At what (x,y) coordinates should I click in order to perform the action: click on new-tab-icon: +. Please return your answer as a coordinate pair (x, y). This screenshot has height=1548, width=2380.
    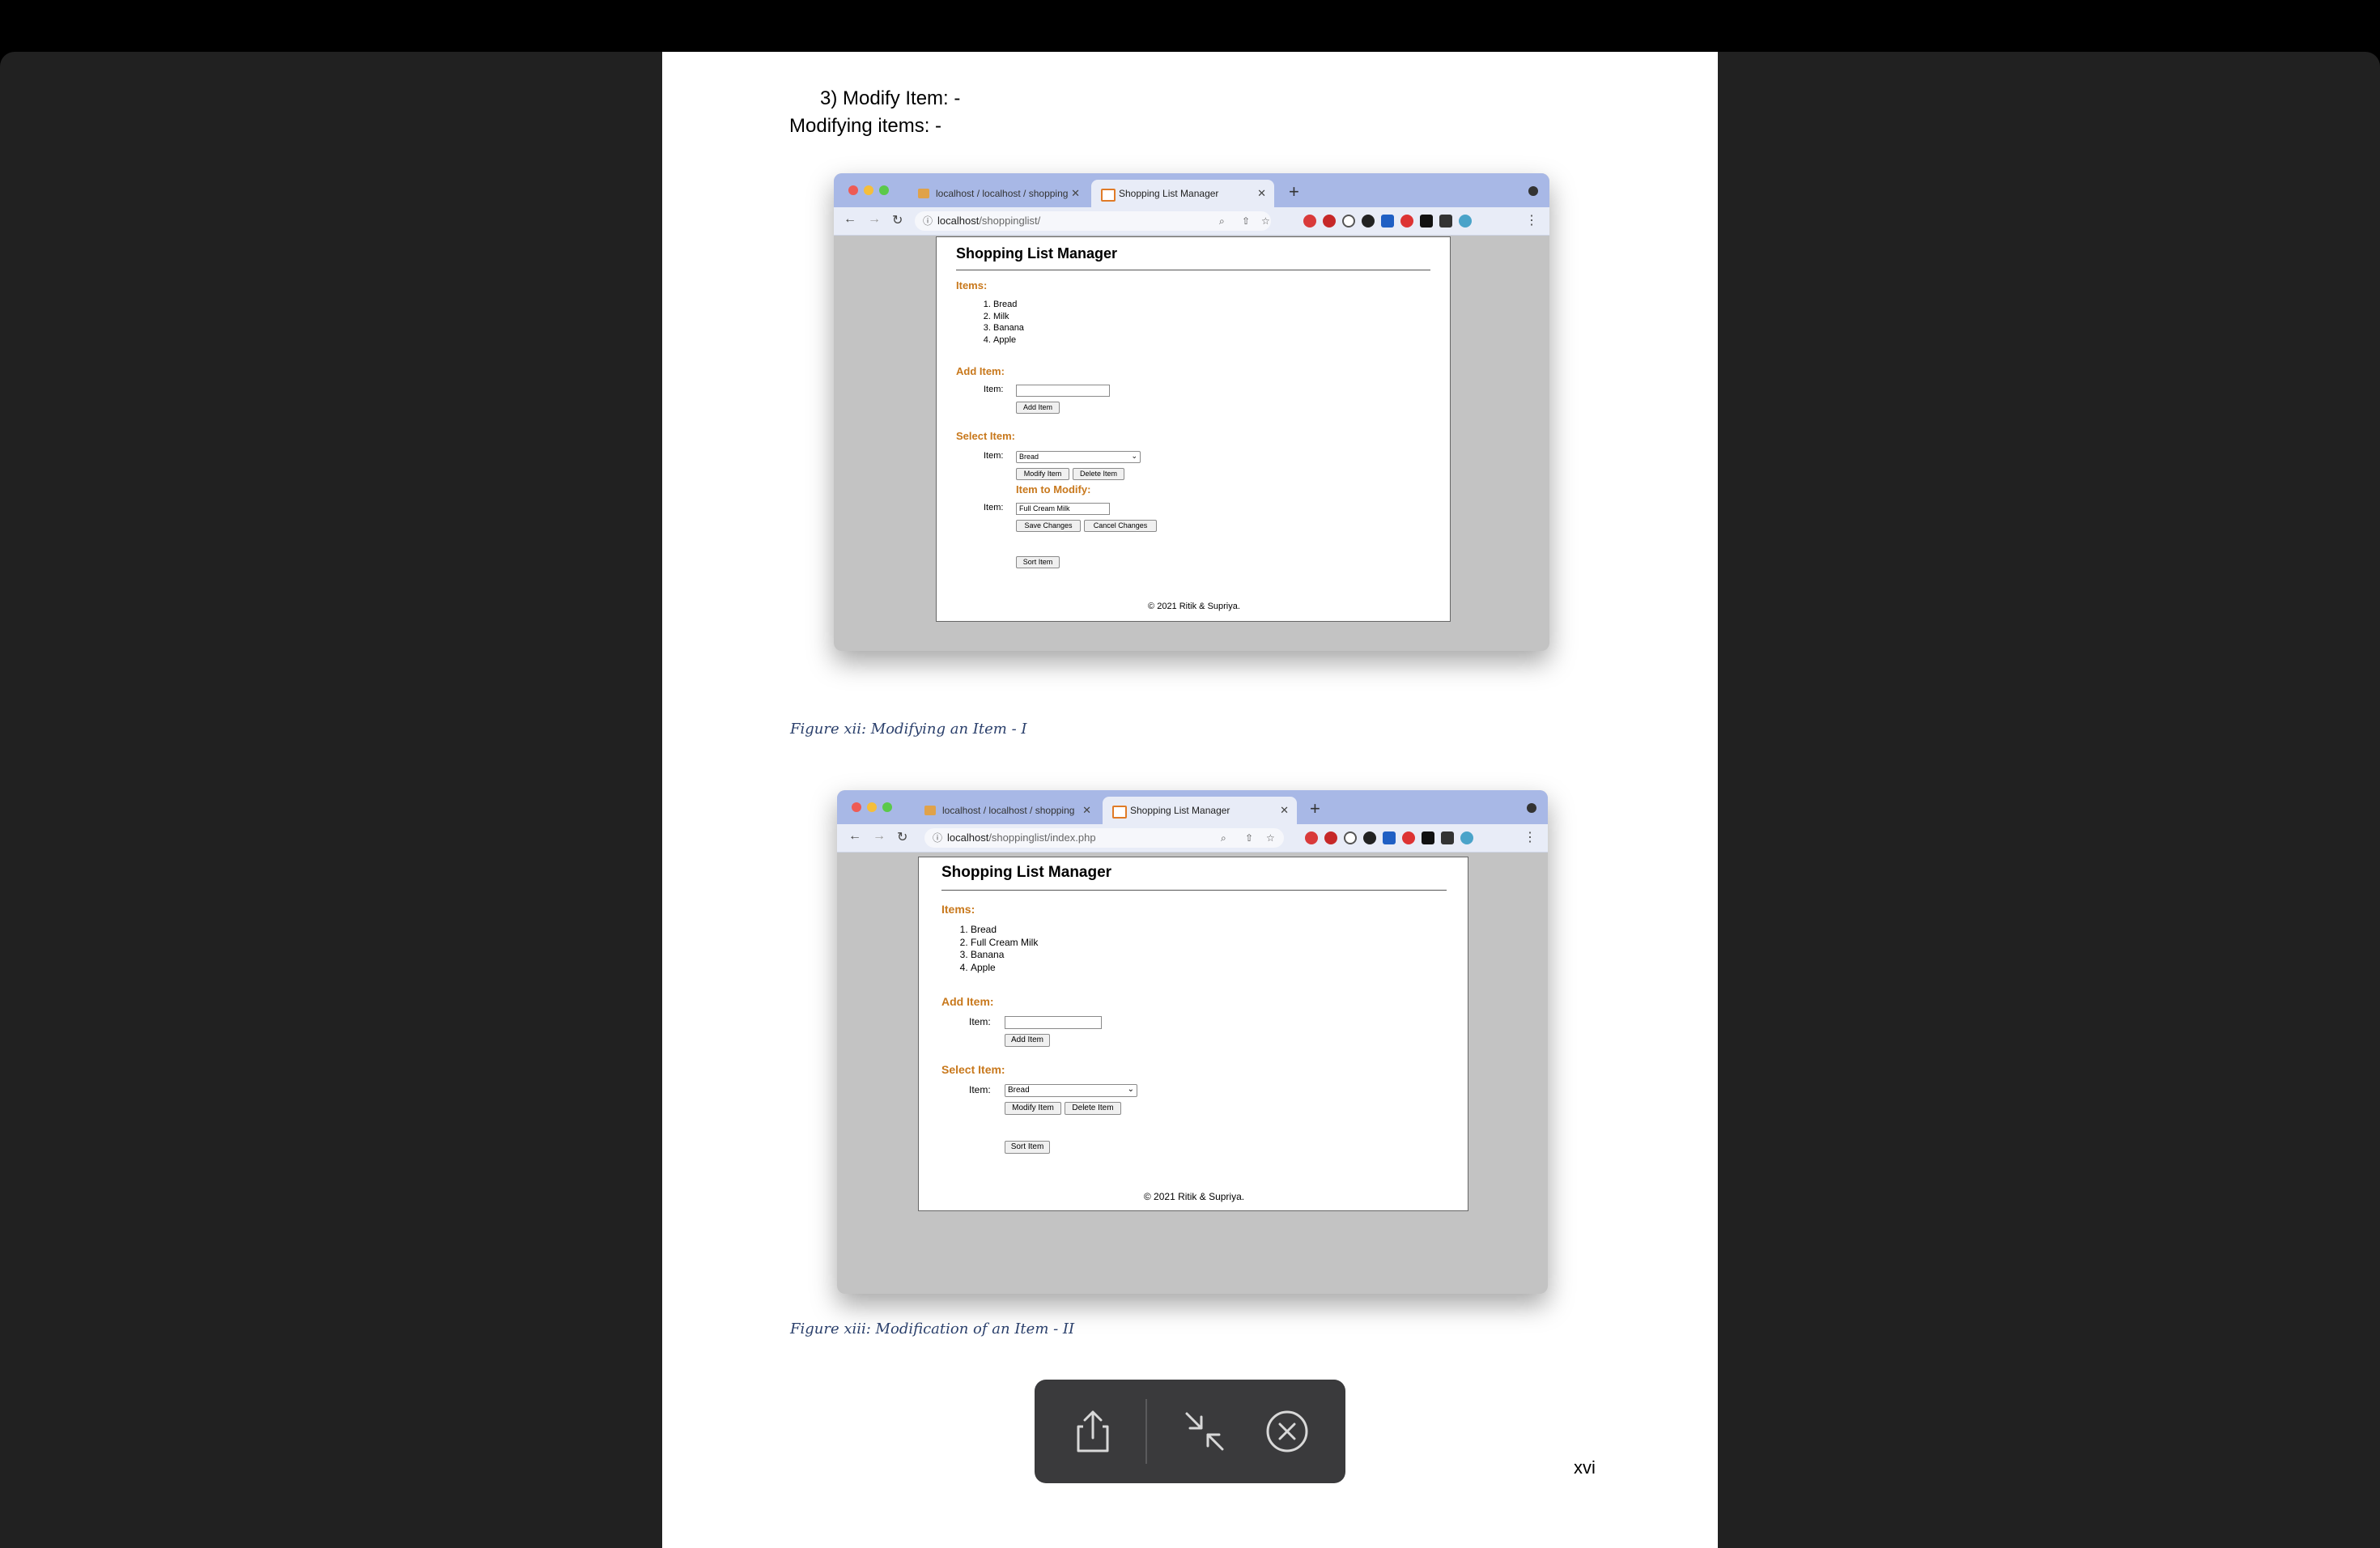
    Looking at the image, I should click on (1315, 809).